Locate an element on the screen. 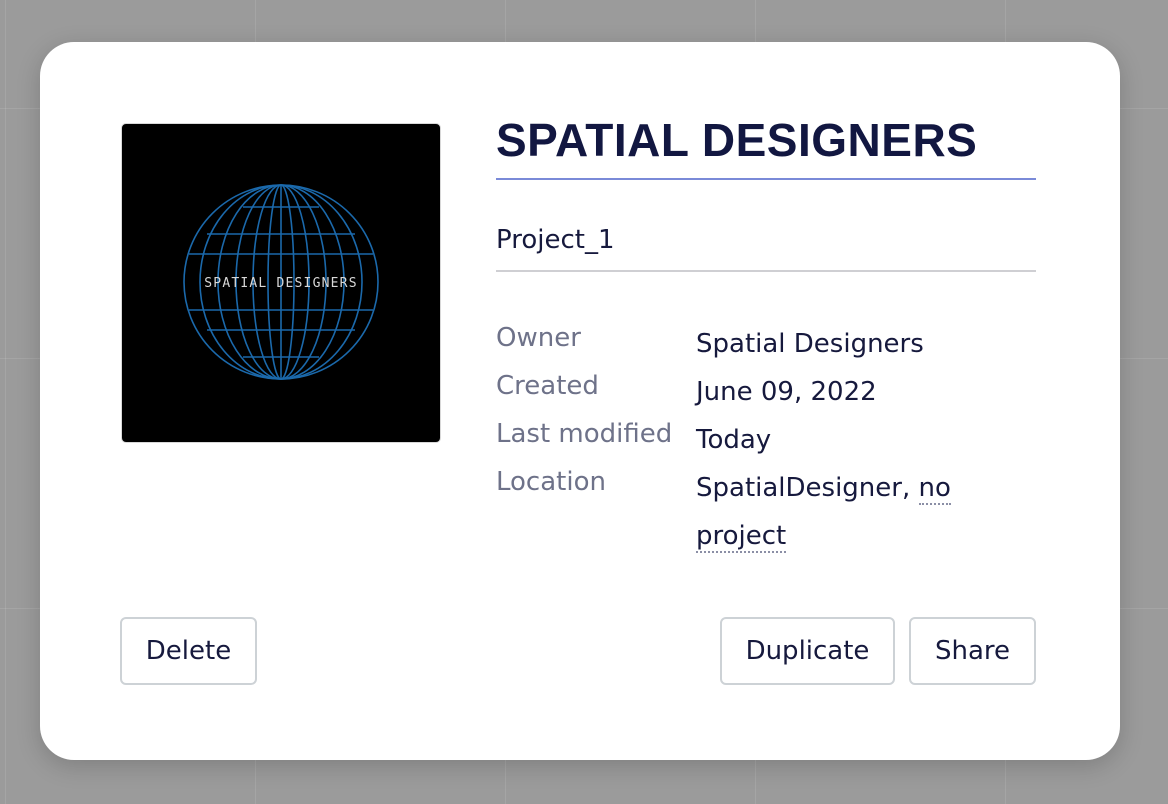  last-modified-value: Today is located at coordinates (734, 440).